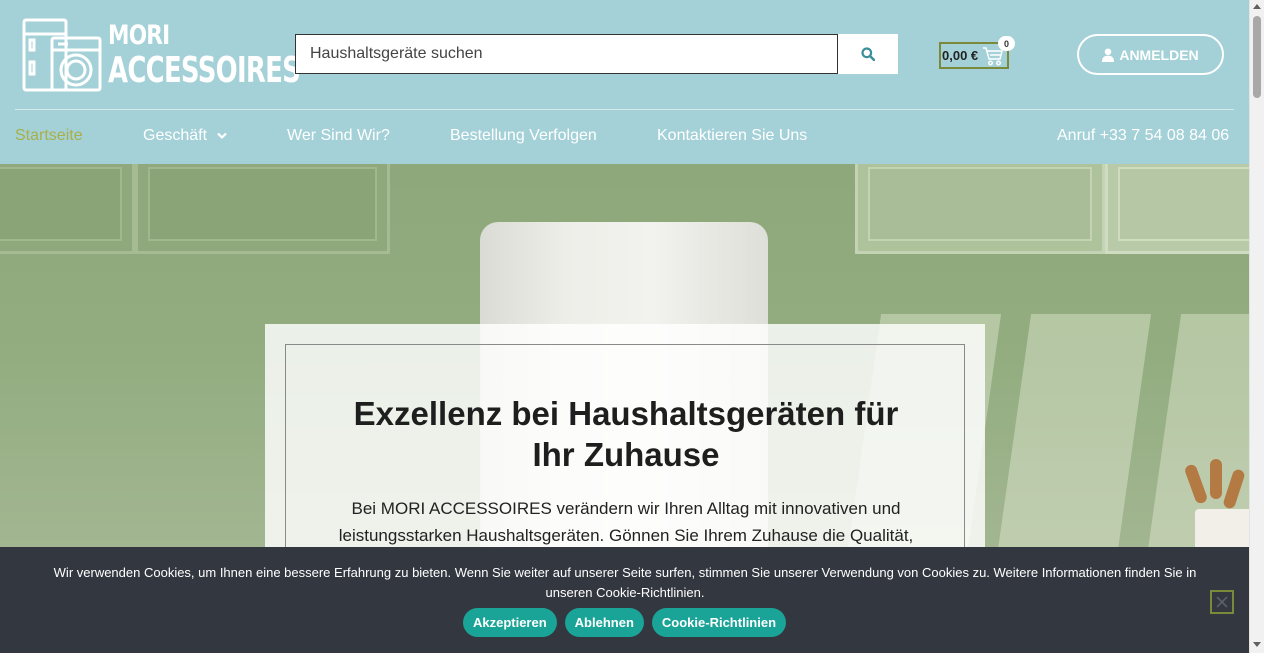  I want to click on nav-item-geschaeft: Geschäft, so click(185, 136).